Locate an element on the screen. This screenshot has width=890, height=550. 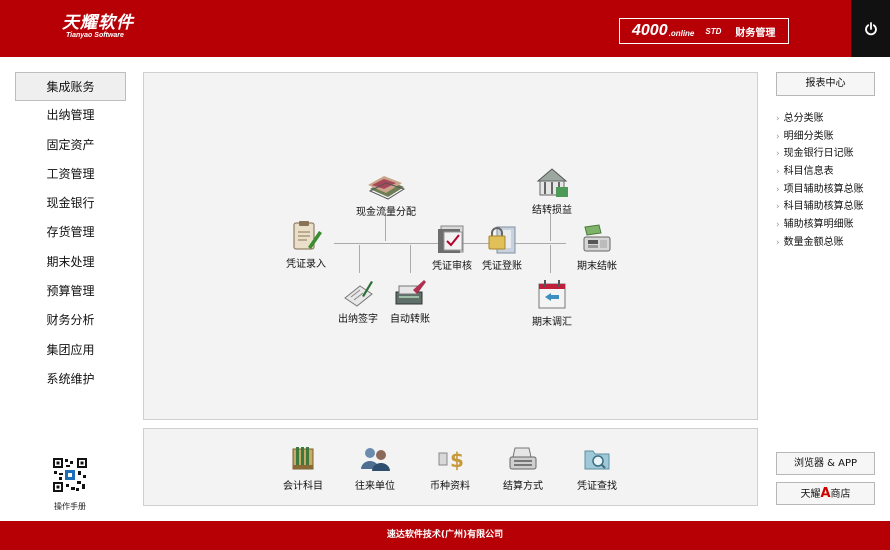
sign-paper-icon is located at coordinates (358, 294).